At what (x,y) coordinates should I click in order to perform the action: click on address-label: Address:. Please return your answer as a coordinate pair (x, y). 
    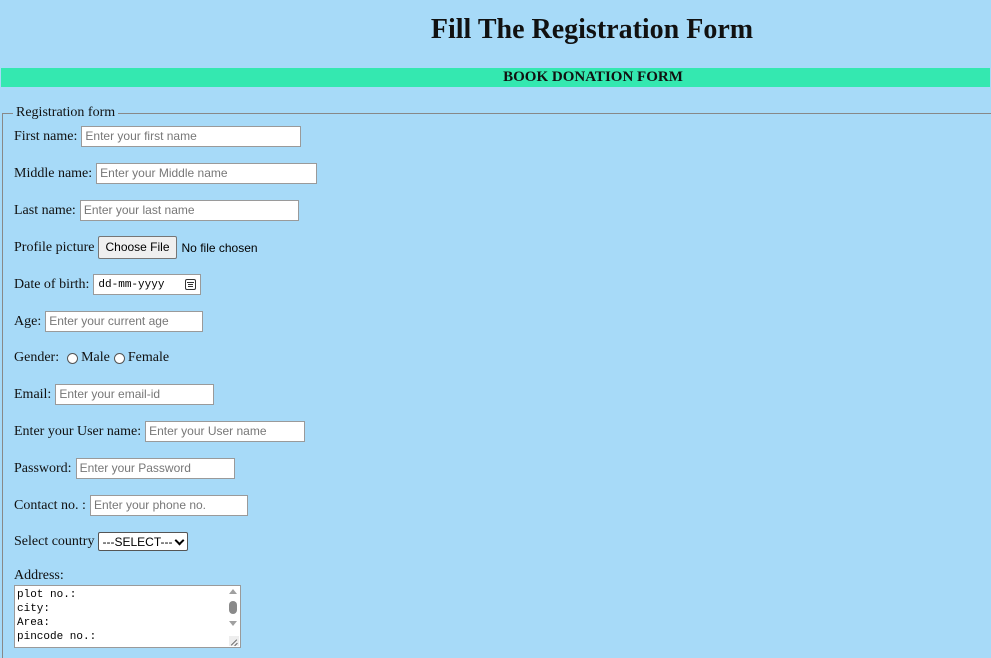
    Looking at the image, I should click on (39, 575).